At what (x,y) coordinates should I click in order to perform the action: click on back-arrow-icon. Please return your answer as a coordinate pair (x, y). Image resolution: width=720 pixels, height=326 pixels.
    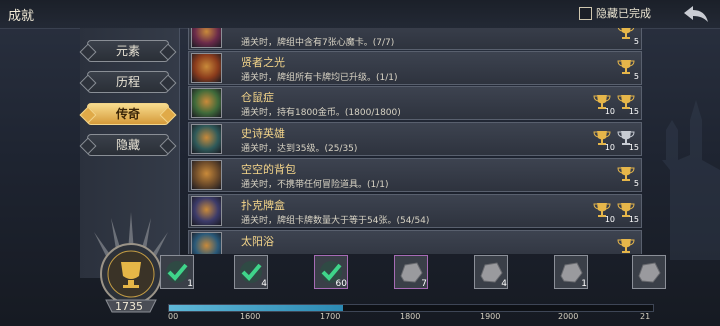
    Looking at the image, I should click on (696, 14).